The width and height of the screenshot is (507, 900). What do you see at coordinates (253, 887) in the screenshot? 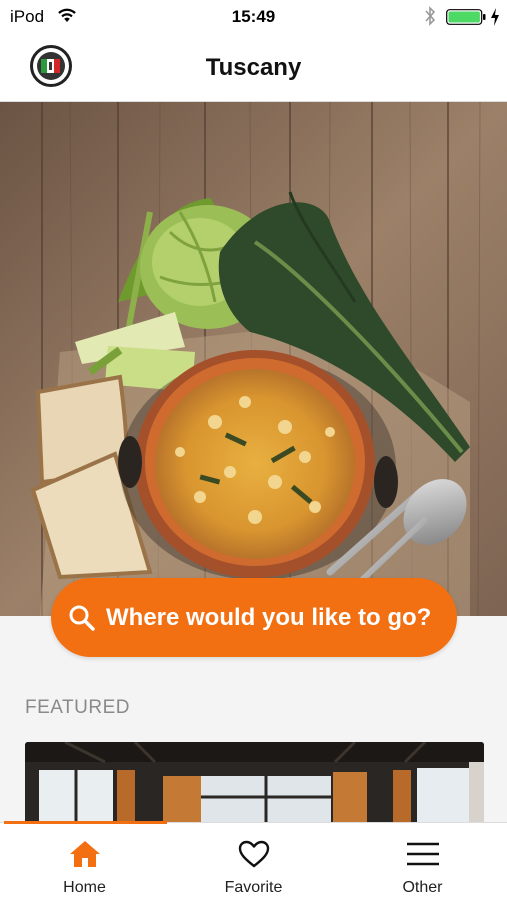
I see `tab-favorite-label: Favorite` at bounding box center [253, 887].